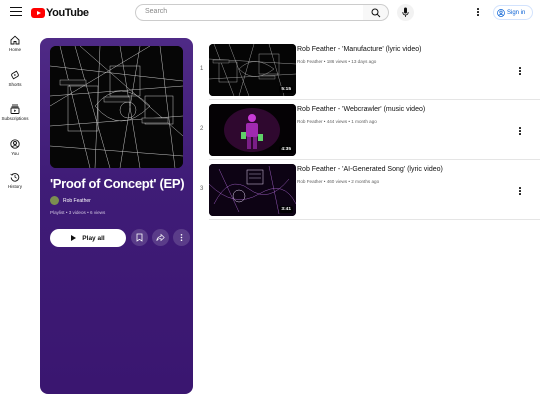 The image size is (540, 405). Describe the element at coordinates (286, 149) in the screenshot. I see `video-duration: 4:35` at that location.